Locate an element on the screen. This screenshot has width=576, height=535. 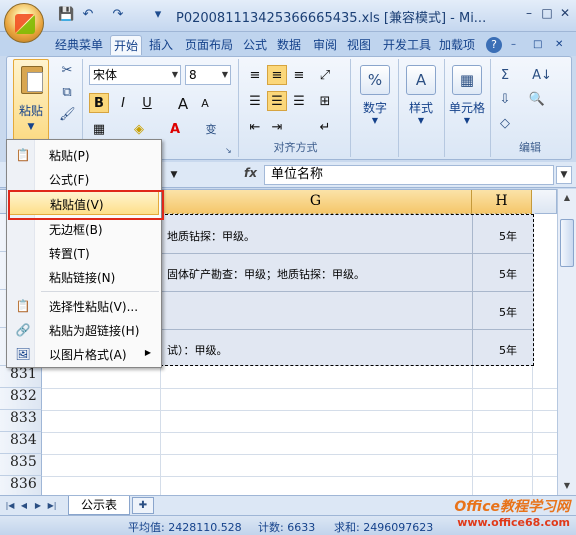
first-sheet-icon: |◀ is located at coordinates (10, 506).